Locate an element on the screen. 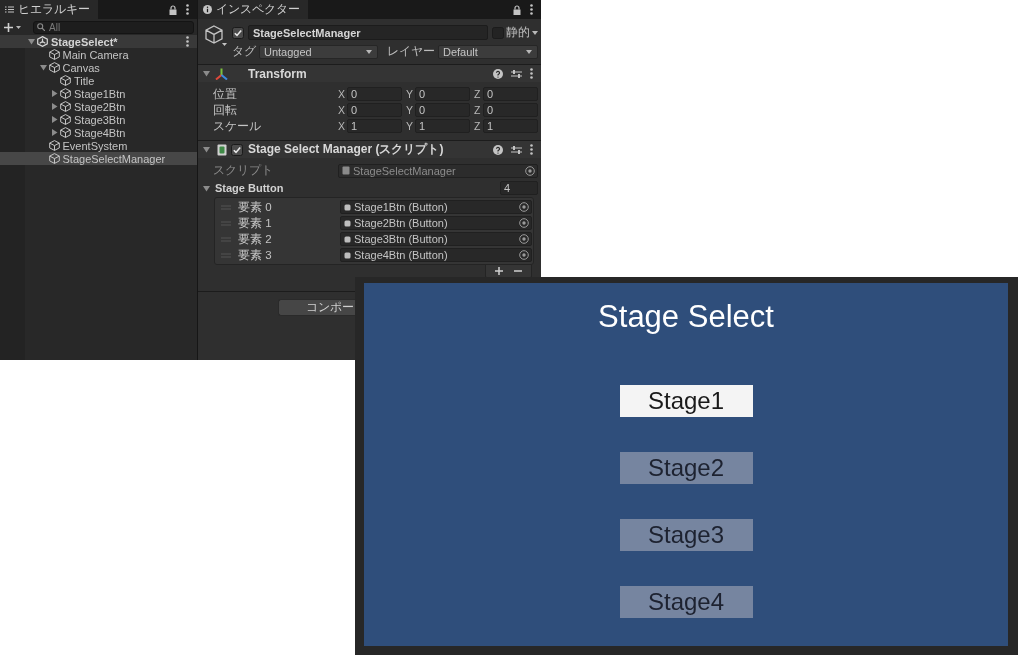  layer-label: レイヤー is located at coordinates (411, 51).